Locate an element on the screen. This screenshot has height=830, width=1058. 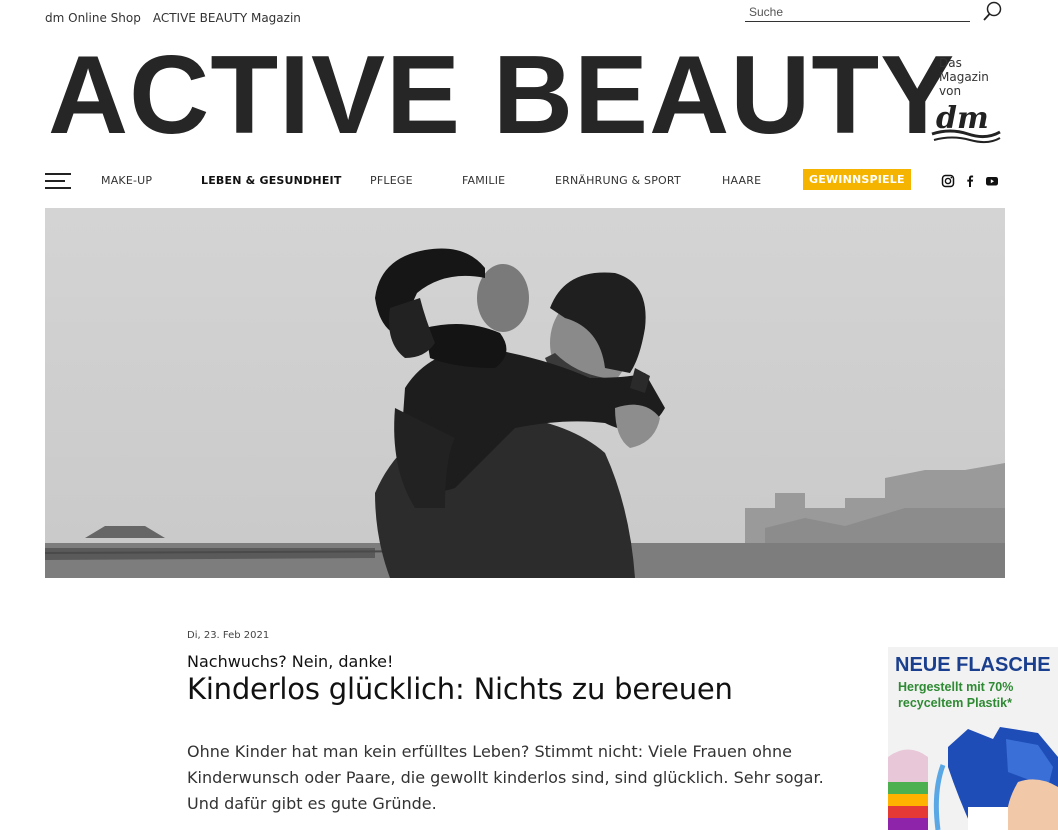
byline-line: von is located at coordinates (950, 91).